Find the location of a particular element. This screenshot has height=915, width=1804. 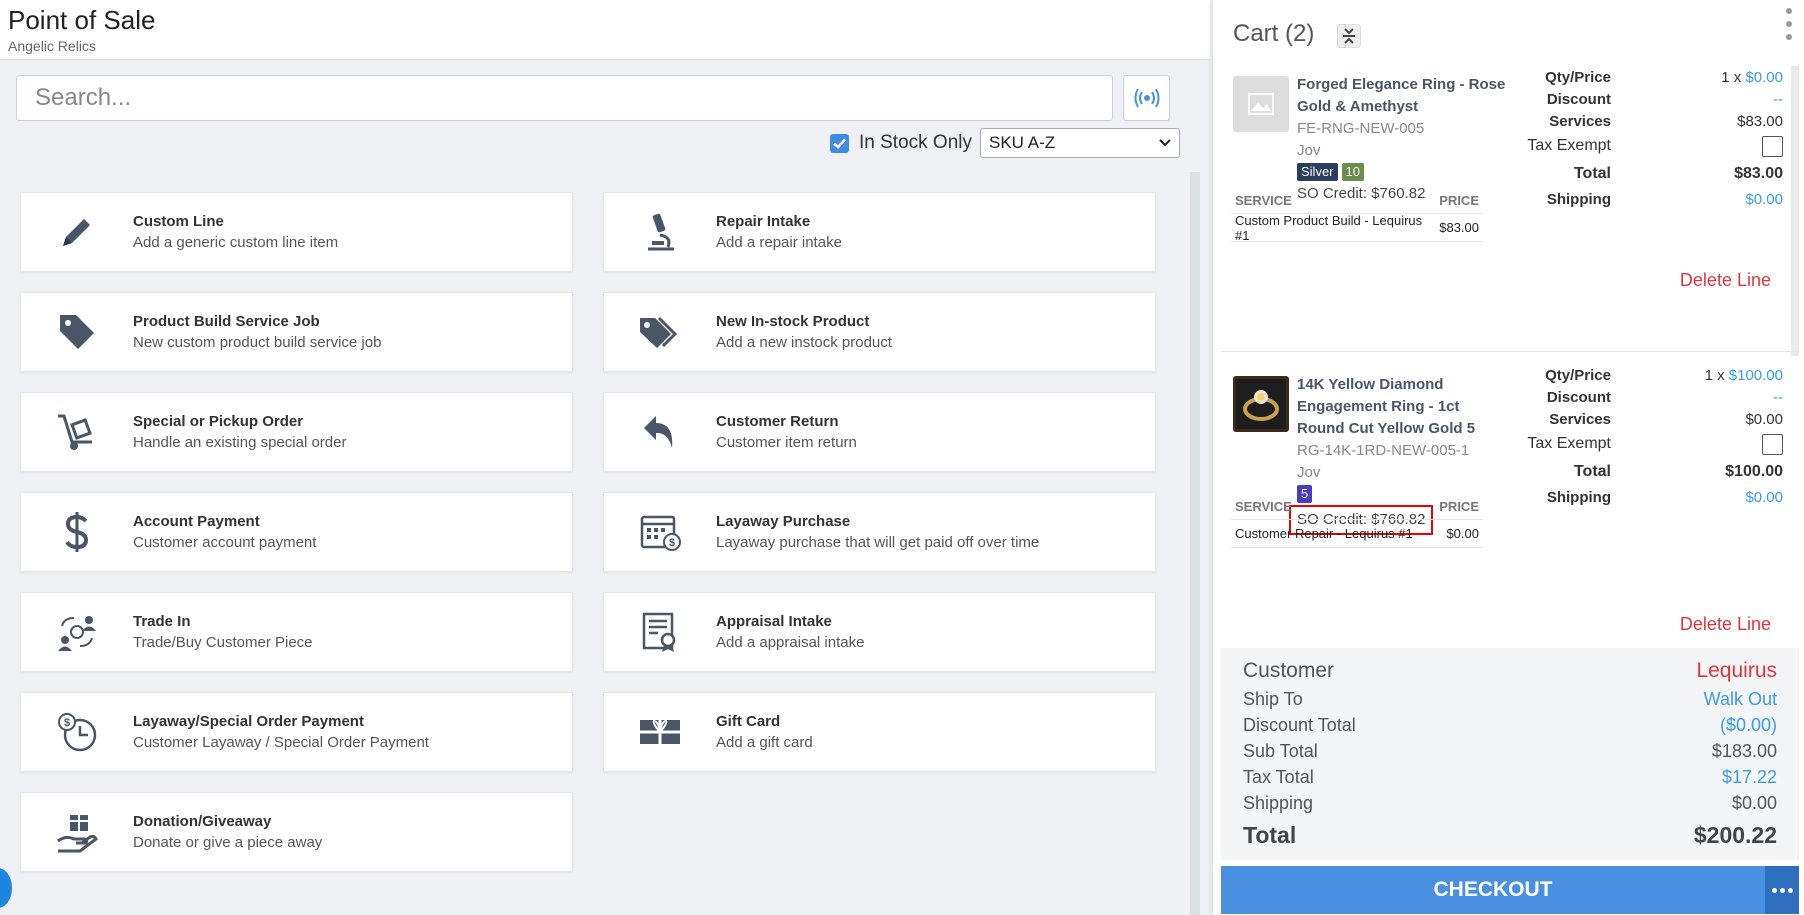

tile-title: Product Build Service Job is located at coordinates (226, 321).